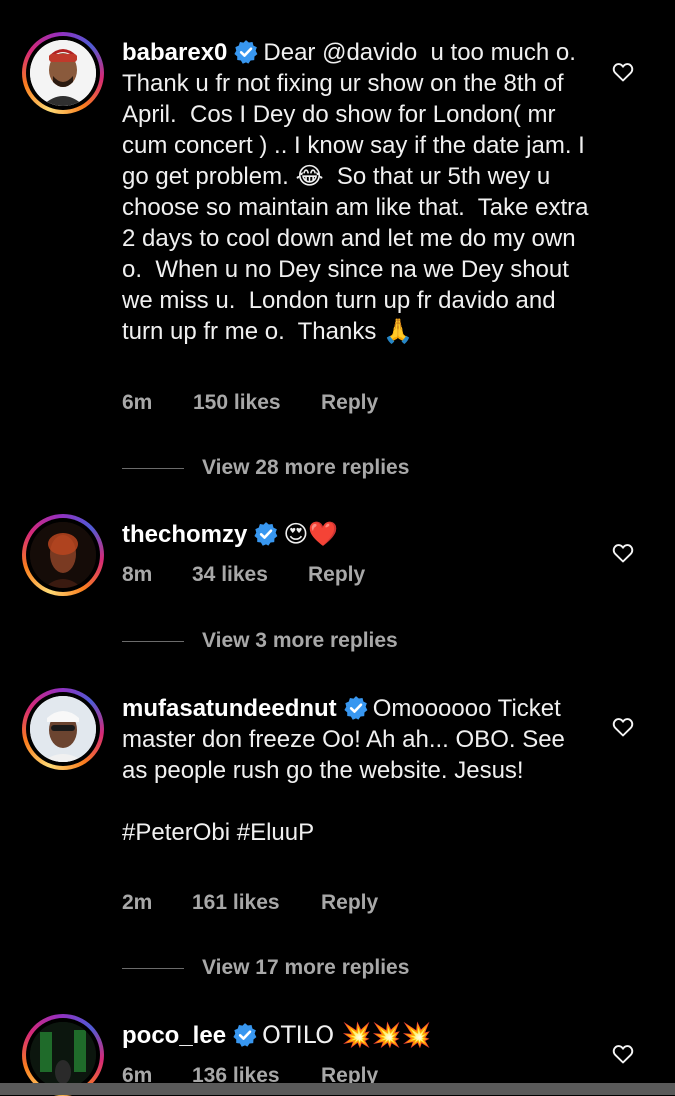 The image size is (675, 1096). Describe the element at coordinates (230, 575) in the screenshot. I see `likes-count: 34 likes` at that location.